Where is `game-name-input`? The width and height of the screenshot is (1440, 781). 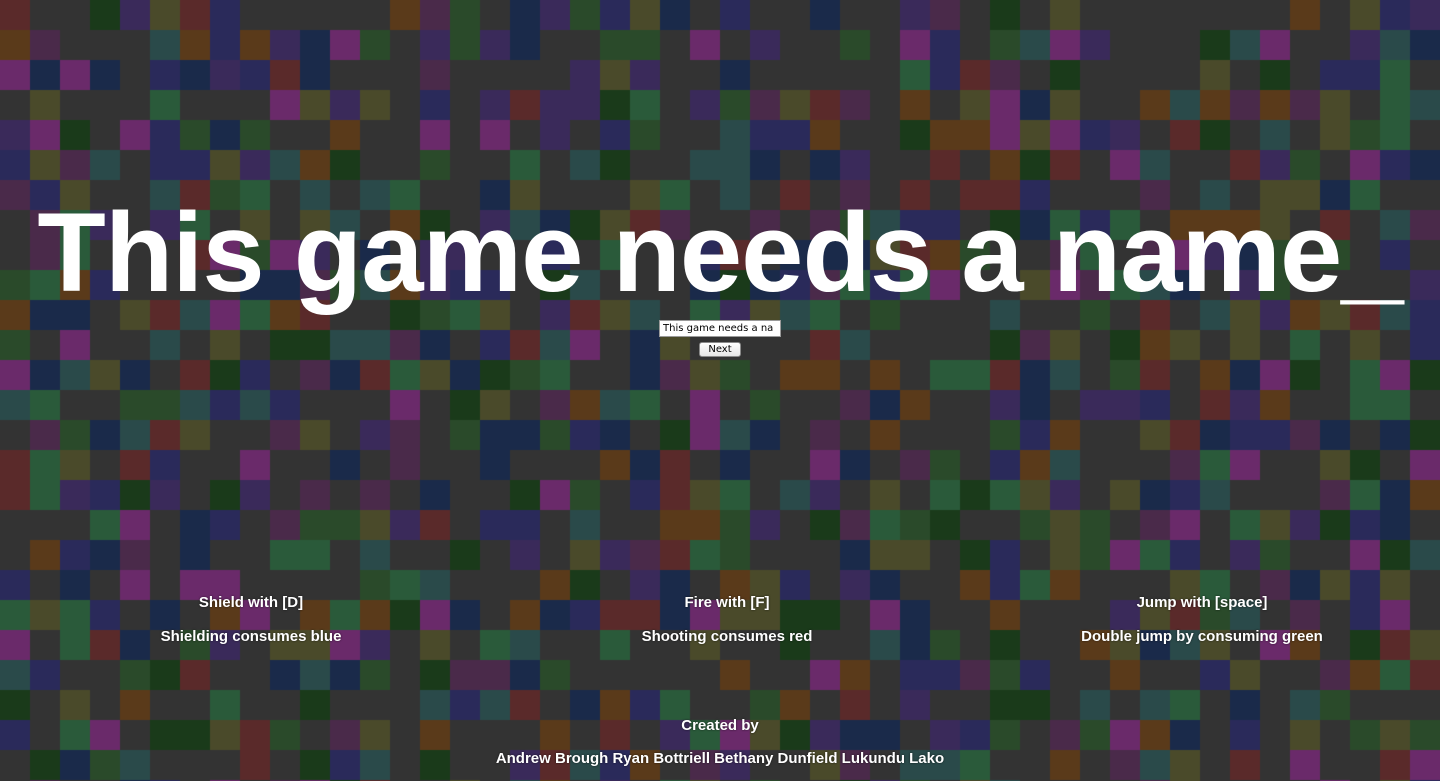
game-name-input is located at coordinates (720, 328).